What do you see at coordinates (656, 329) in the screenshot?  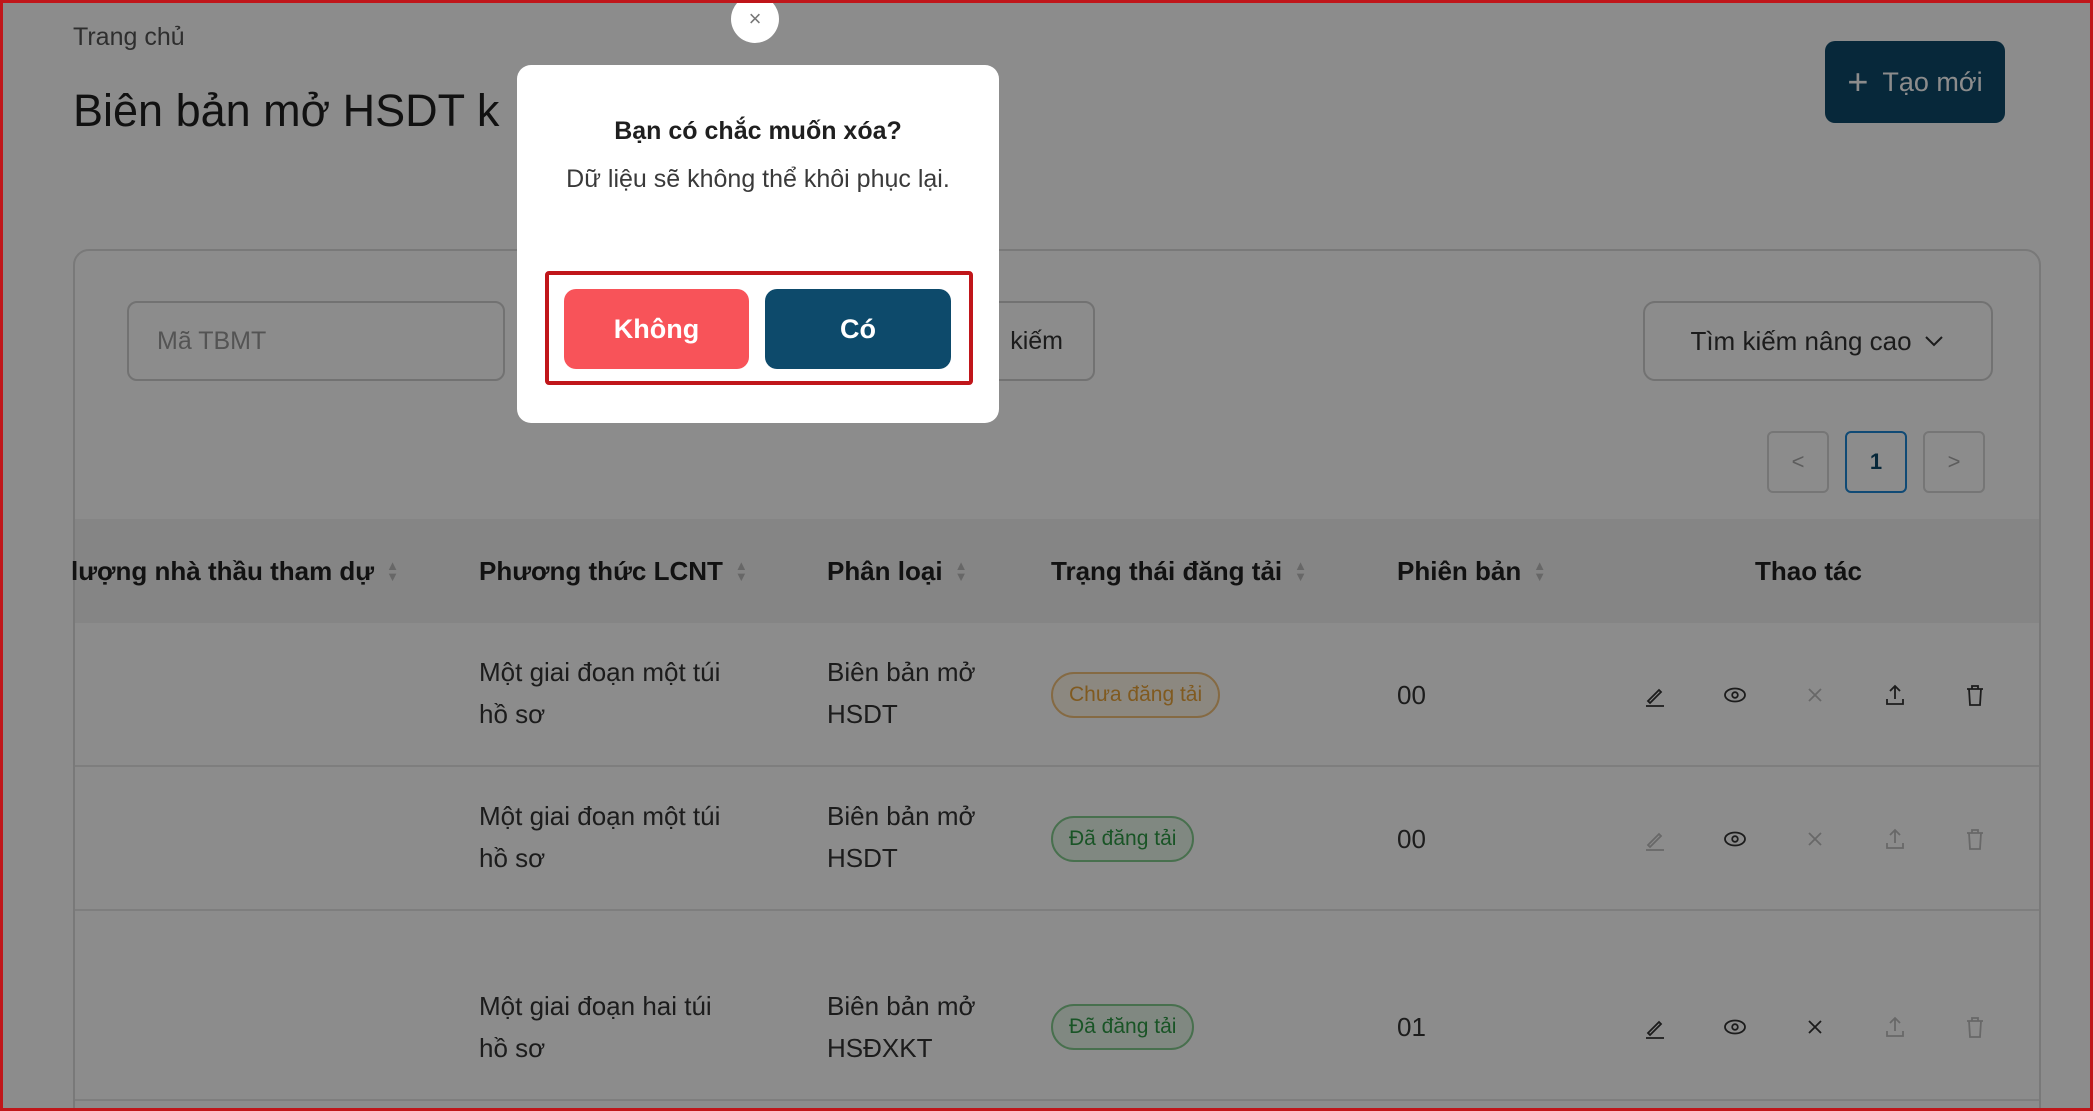 I see `no-button: Không` at bounding box center [656, 329].